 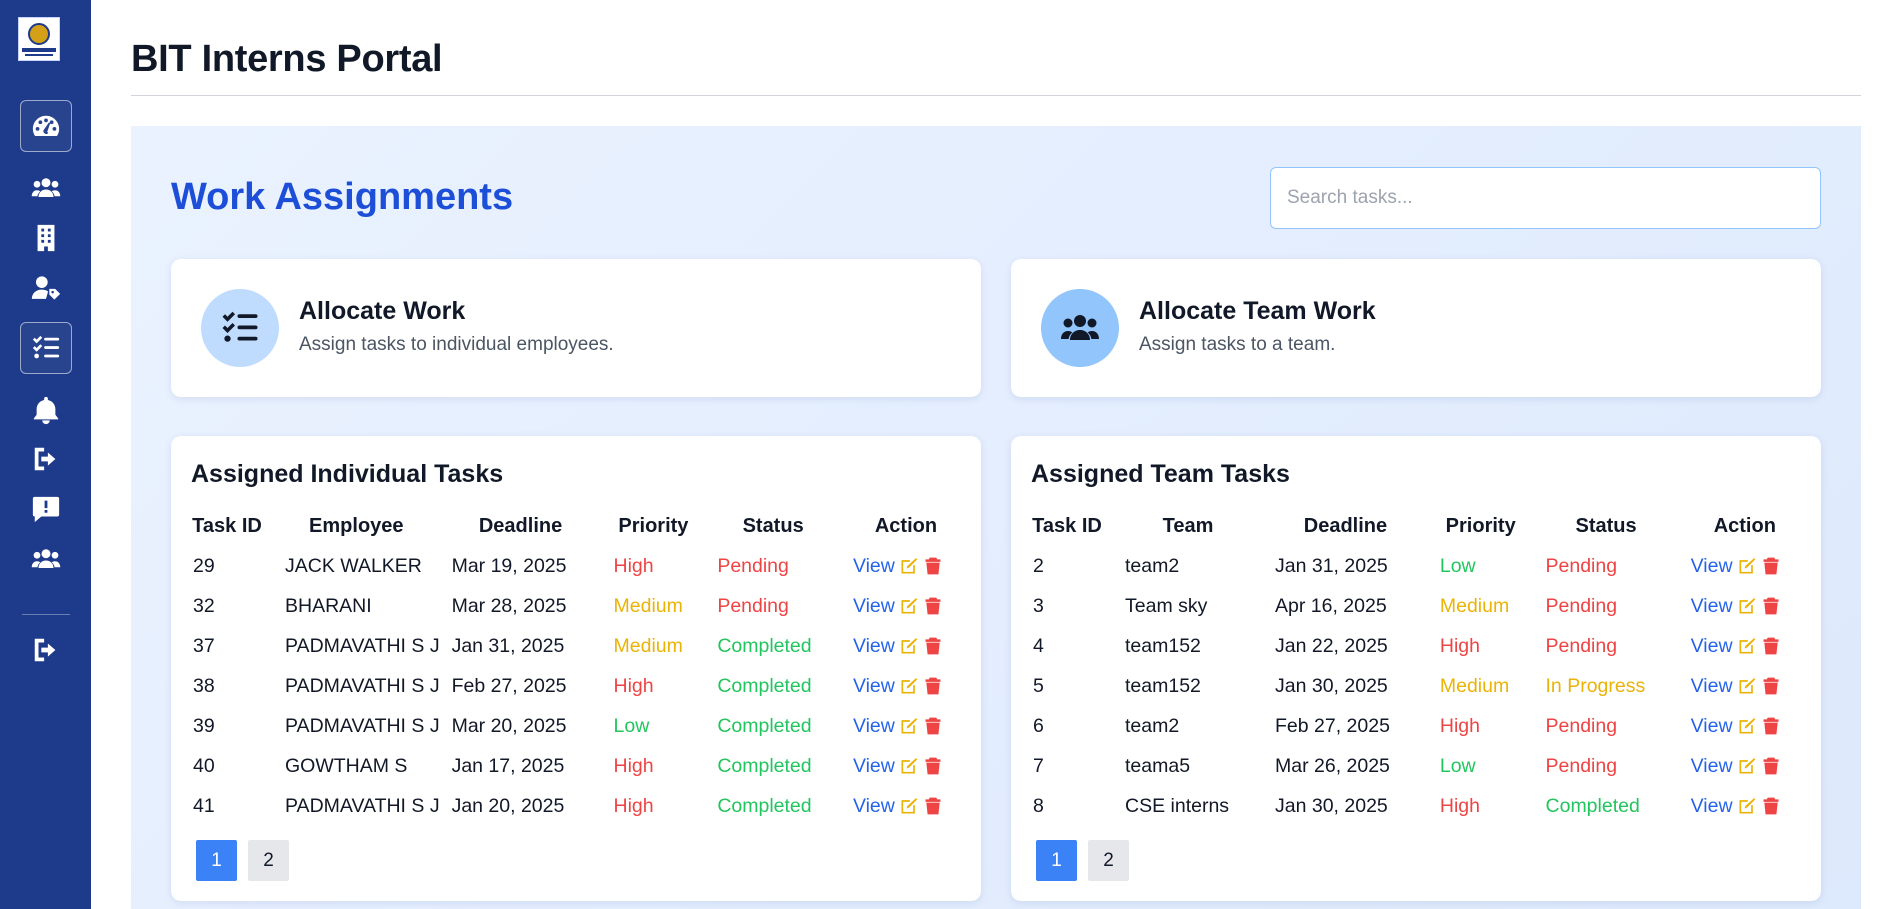 What do you see at coordinates (1416, 566) in the screenshot?
I see `table-row: 2 team2 Jan 31, 2025 Low Pending View` at bounding box center [1416, 566].